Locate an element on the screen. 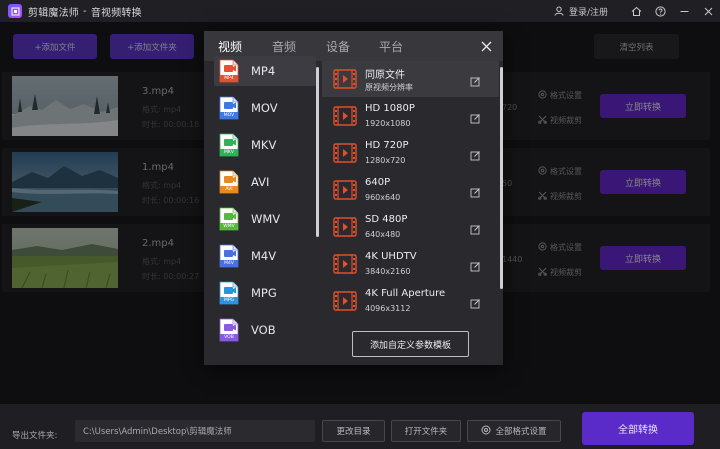 This screenshot has height=449, width=720. format-file-icon: MP4 is located at coordinates (229, 71).